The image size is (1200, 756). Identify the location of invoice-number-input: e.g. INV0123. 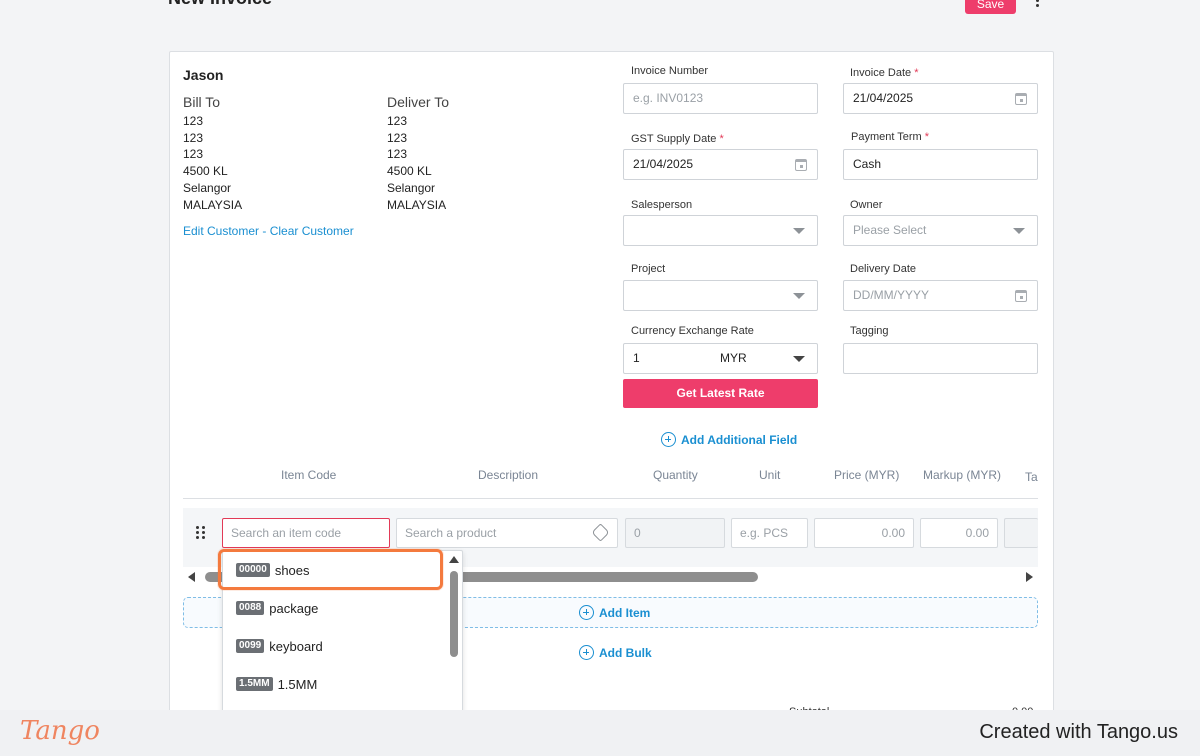
(720, 98).